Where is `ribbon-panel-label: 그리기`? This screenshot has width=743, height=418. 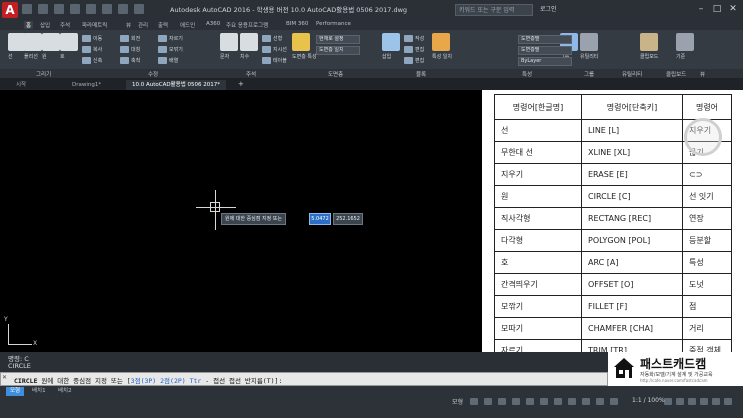
ribbon-panel-label: 그리기 is located at coordinates (43, 74).